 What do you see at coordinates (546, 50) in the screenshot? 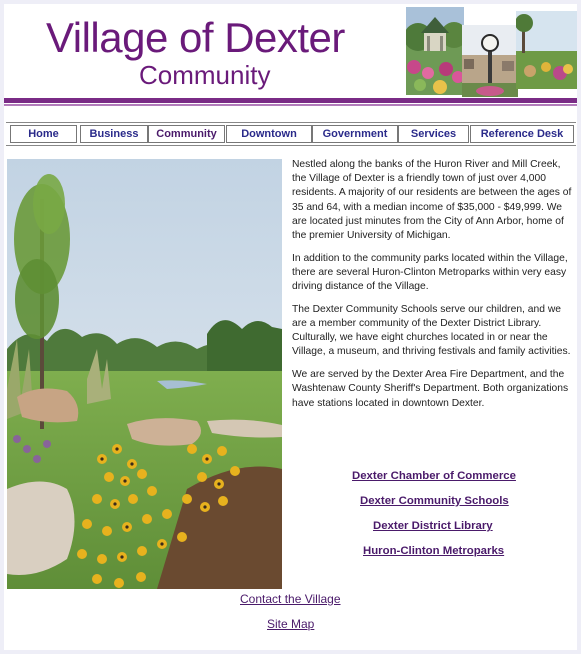
I see `park-photo` at bounding box center [546, 50].